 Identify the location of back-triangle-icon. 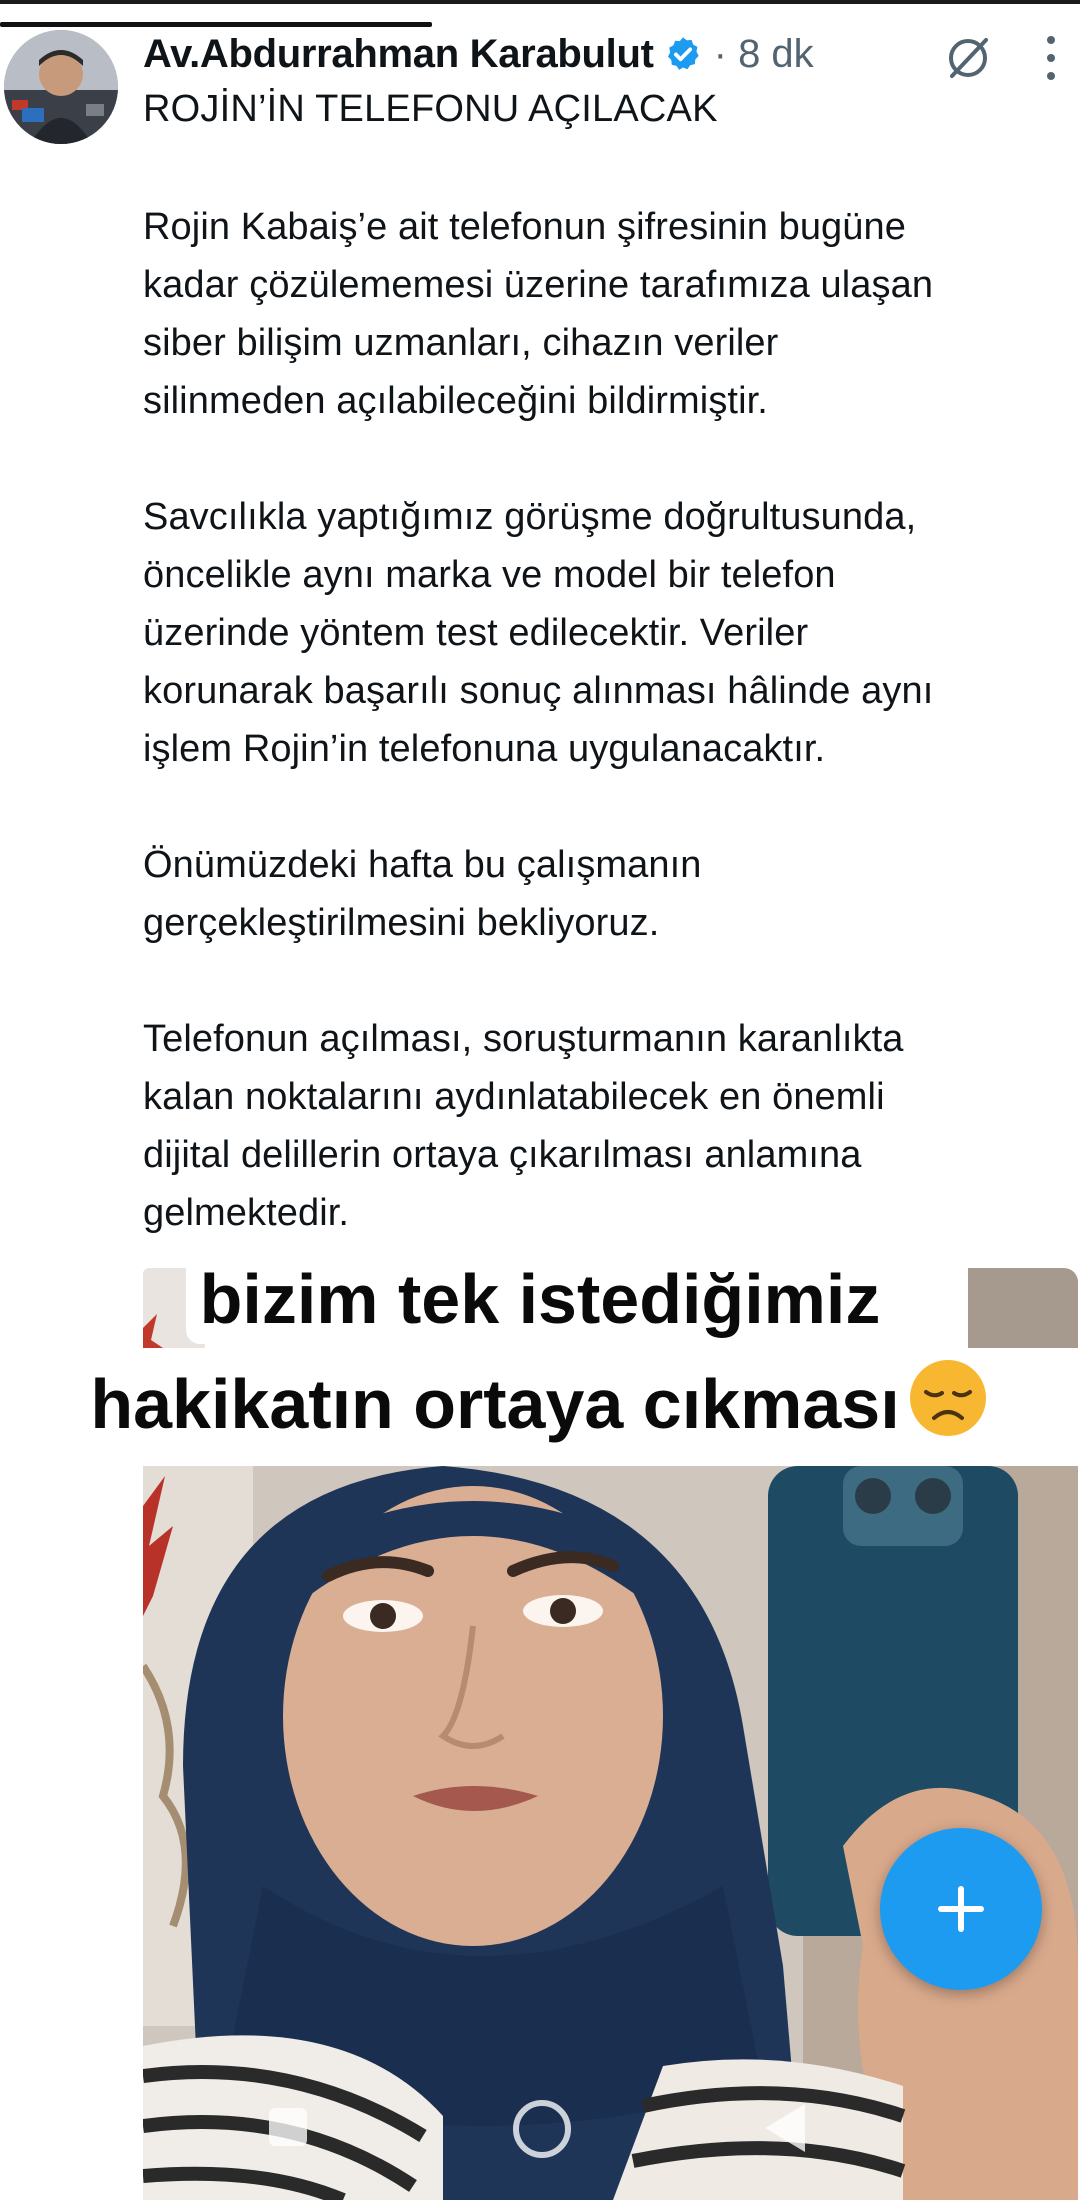
(785, 2128).